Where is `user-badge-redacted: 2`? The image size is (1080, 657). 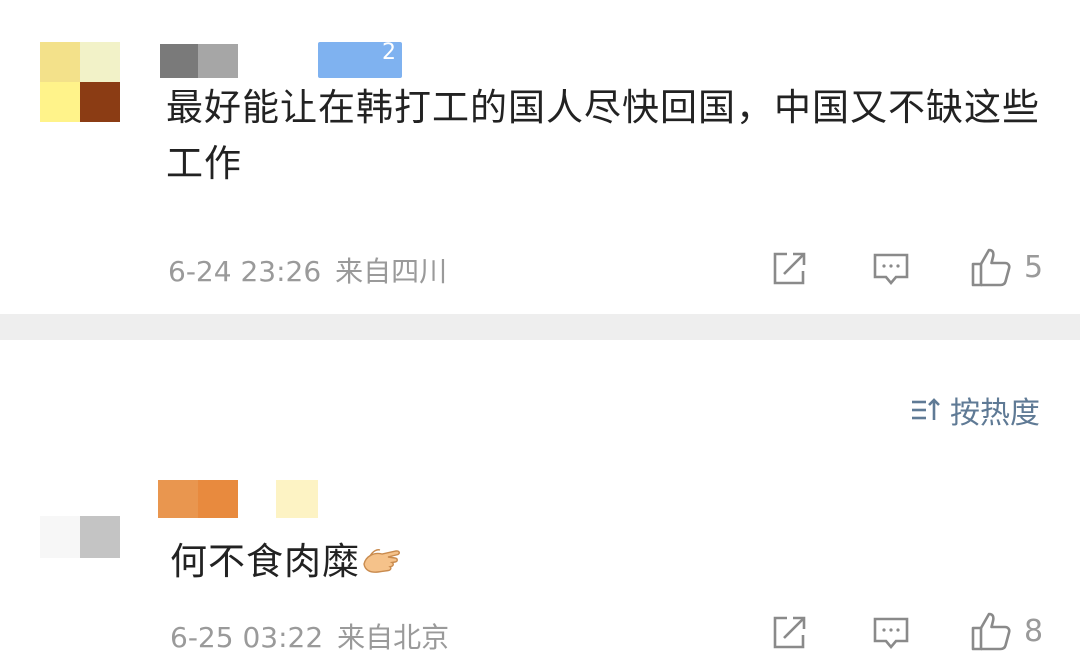 user-badge-redacted: 2 is located at coordinates (360, 59).